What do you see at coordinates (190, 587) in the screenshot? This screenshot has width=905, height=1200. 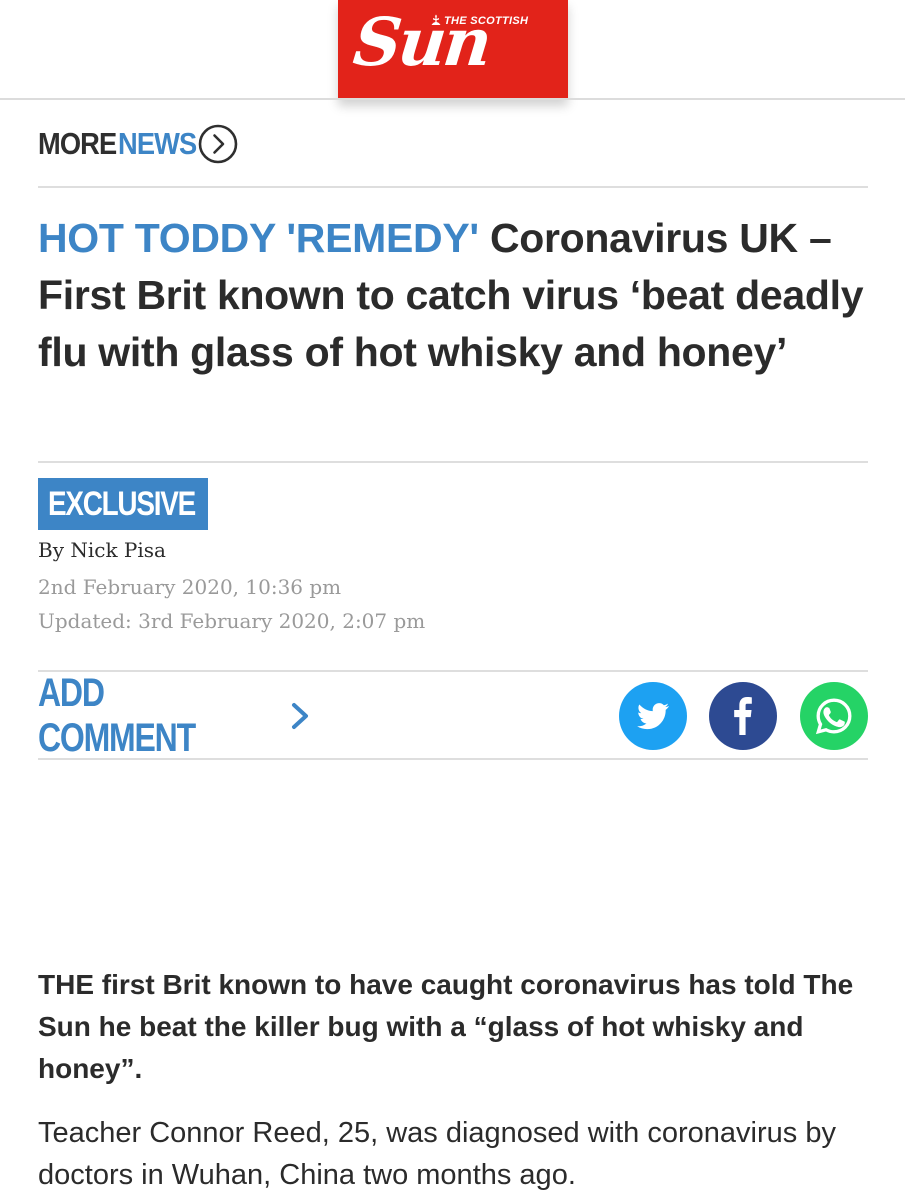 I see `published-date: 2nd February 2020, 10:36 pm` at bounding box center [190, 587].